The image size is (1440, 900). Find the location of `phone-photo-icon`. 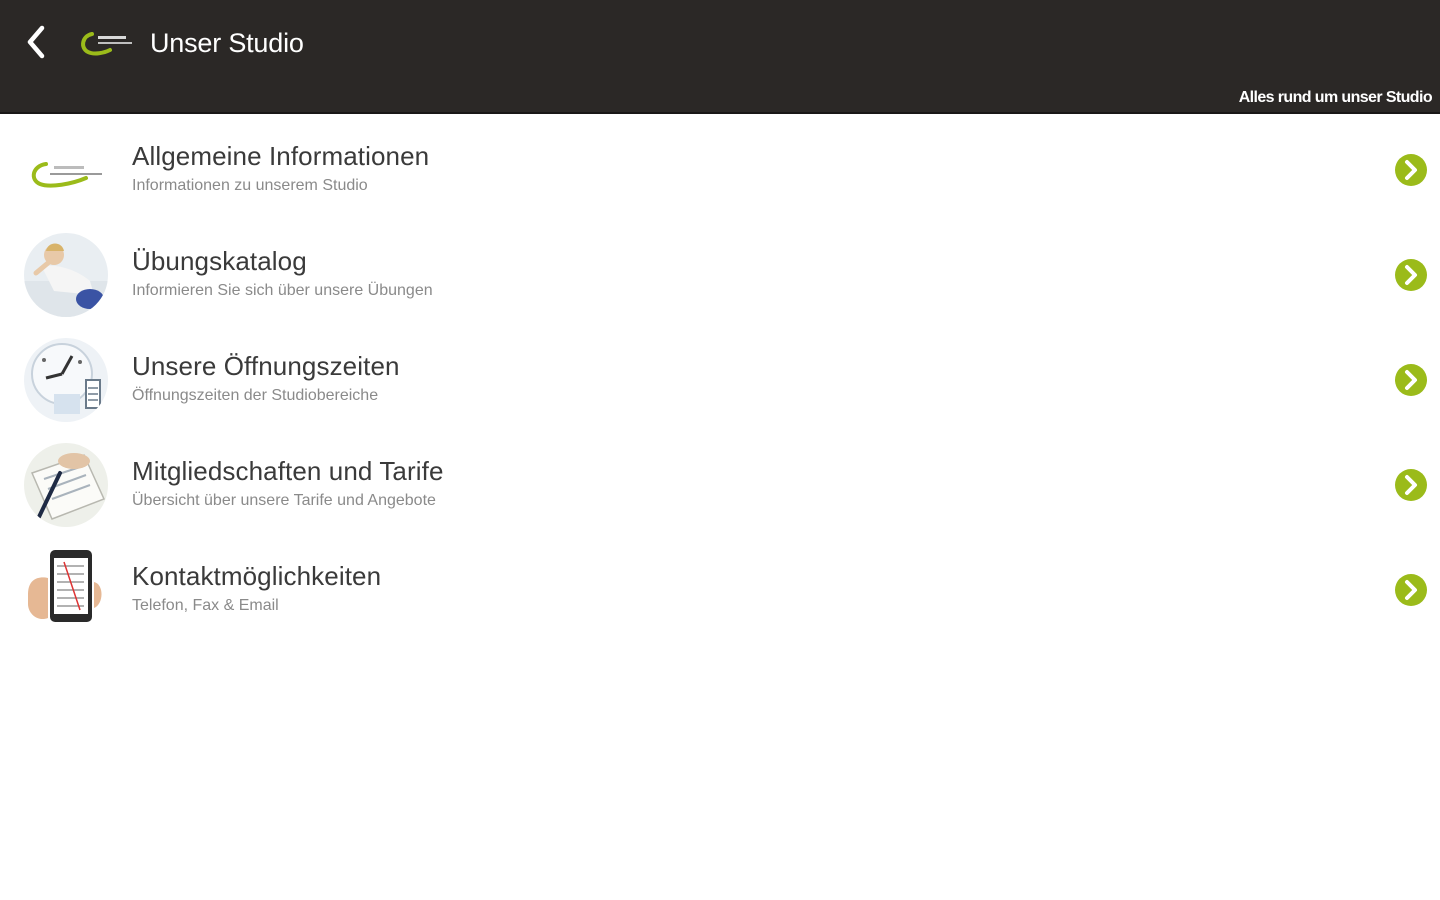

phone-photo-icon is located at coordinates (66, 590).